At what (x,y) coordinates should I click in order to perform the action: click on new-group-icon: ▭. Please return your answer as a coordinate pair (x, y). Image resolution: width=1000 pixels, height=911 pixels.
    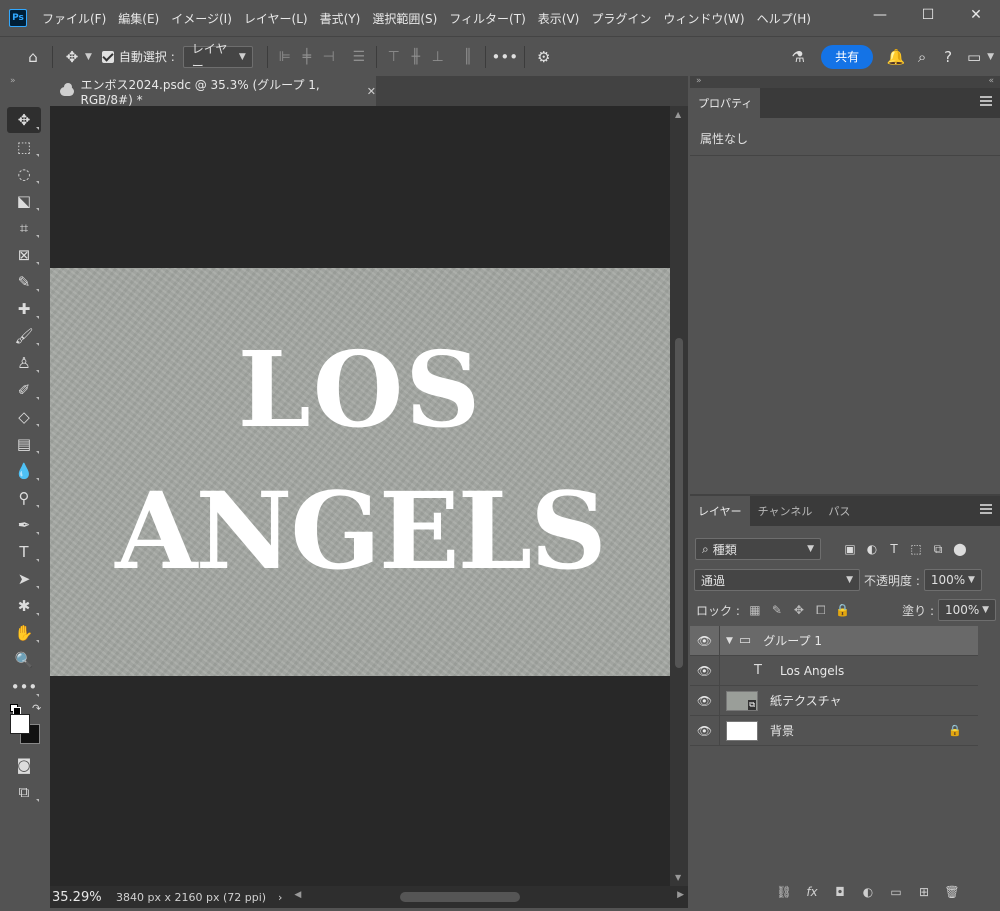
    Looking at the image, I should click on (896, 892).